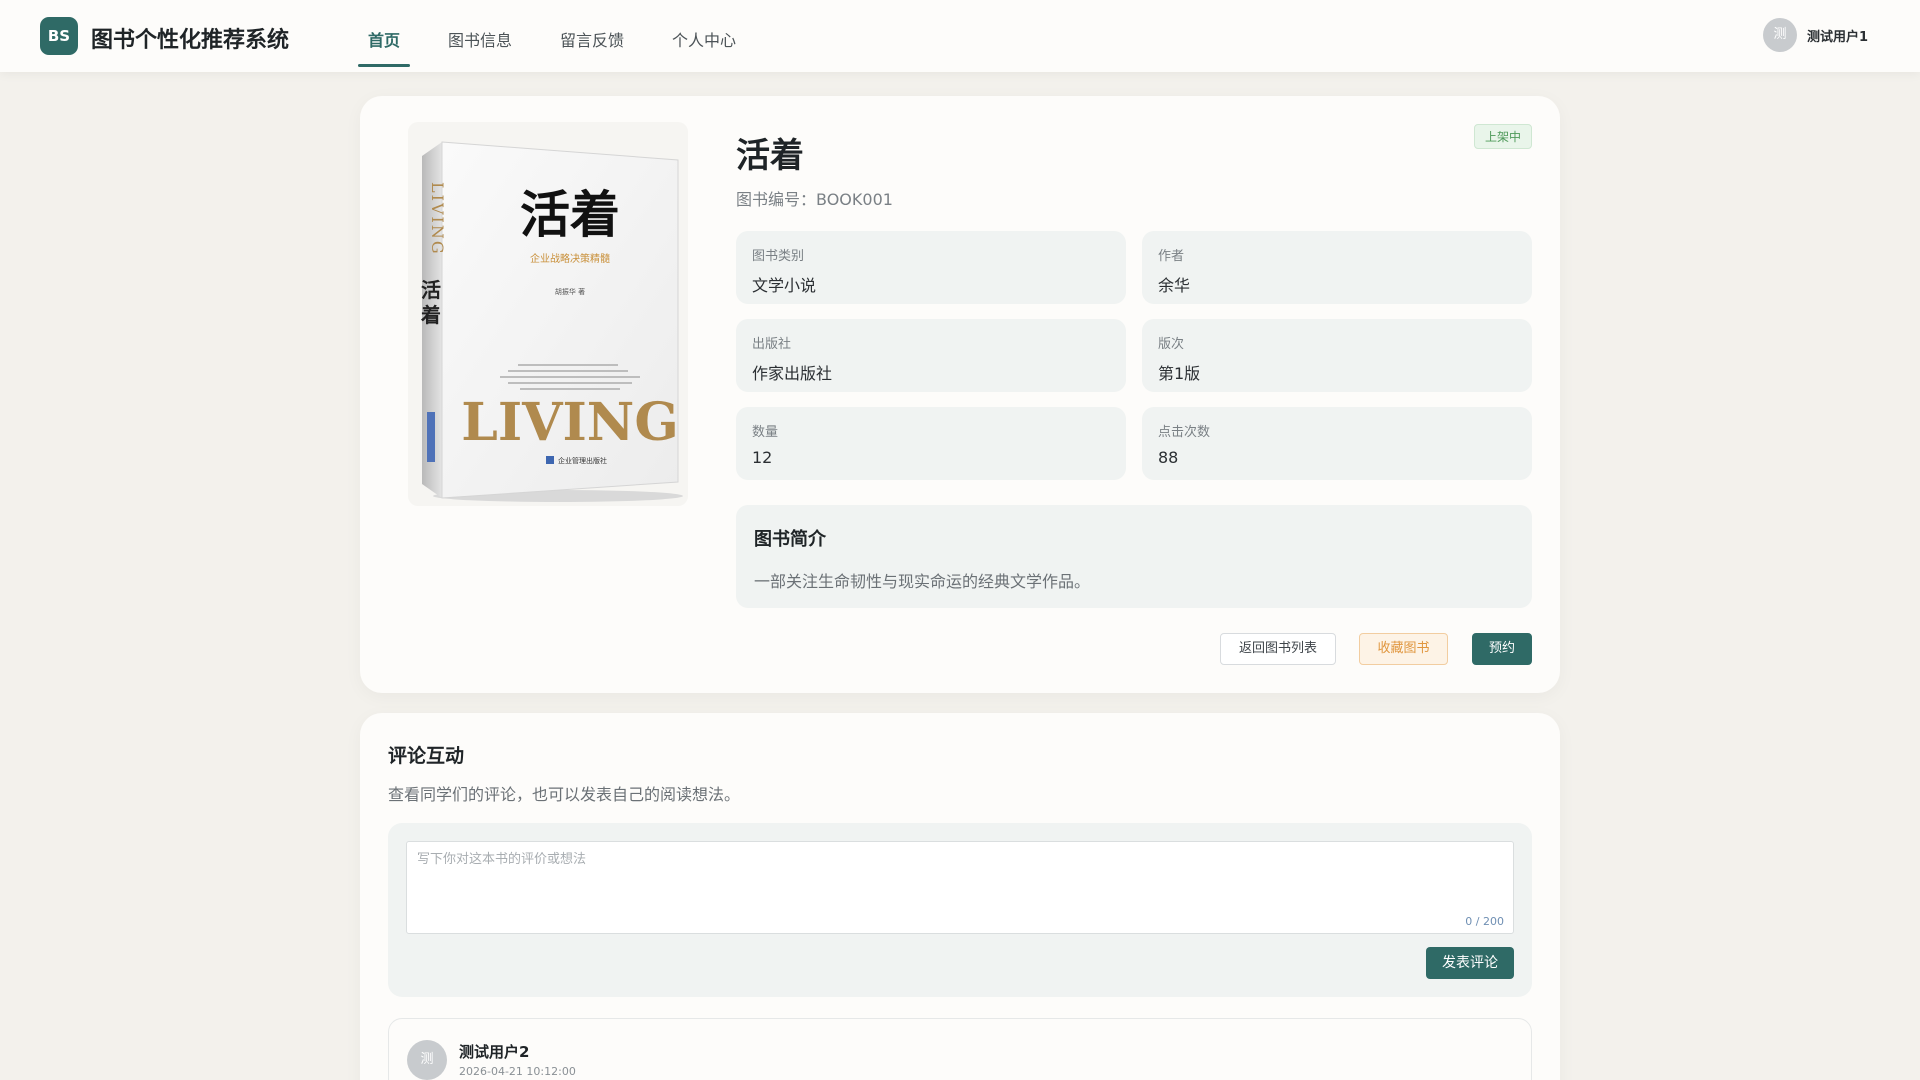  Describe the element at coordinates (570, 291) in the screenshot. I see `cover-author: 胡振华 著` at that location.